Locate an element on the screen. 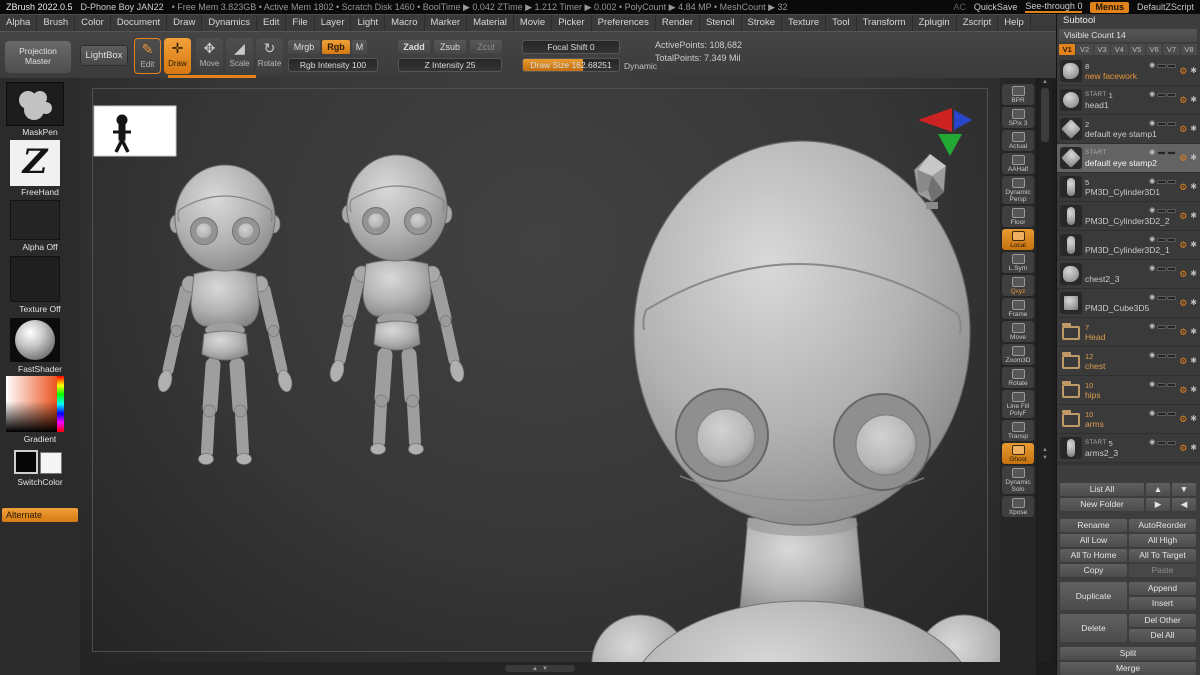 The width and height of the screenshot is (1200, 675). all-to-home-button: All To Home is located at coordinates (1093, 555).